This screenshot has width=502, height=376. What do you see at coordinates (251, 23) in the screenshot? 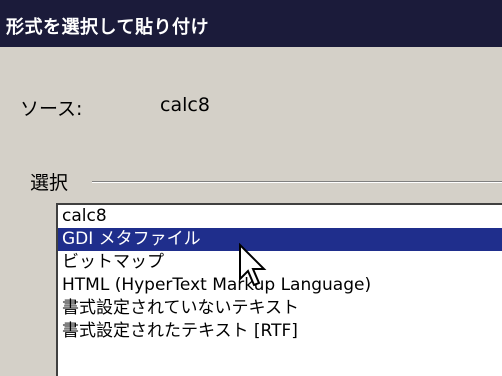
I see `dialog-titlebar: 形式を選択して貼り付け` at bounding box center [251, 23].